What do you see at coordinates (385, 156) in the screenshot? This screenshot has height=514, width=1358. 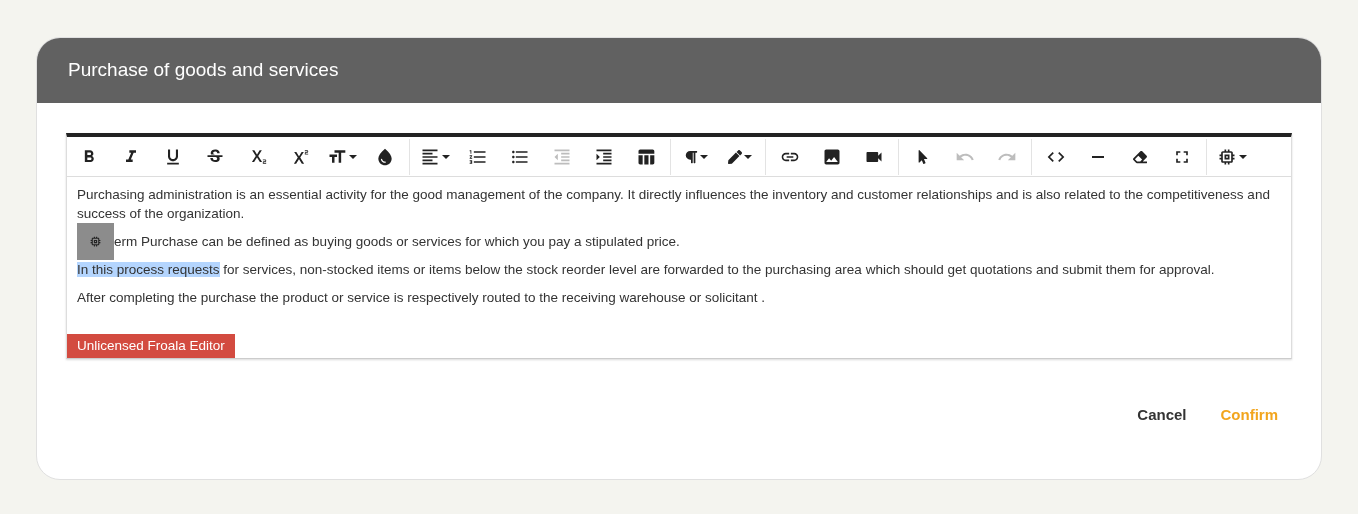 I see `droplet-icon` at bounding box center [385, 156].